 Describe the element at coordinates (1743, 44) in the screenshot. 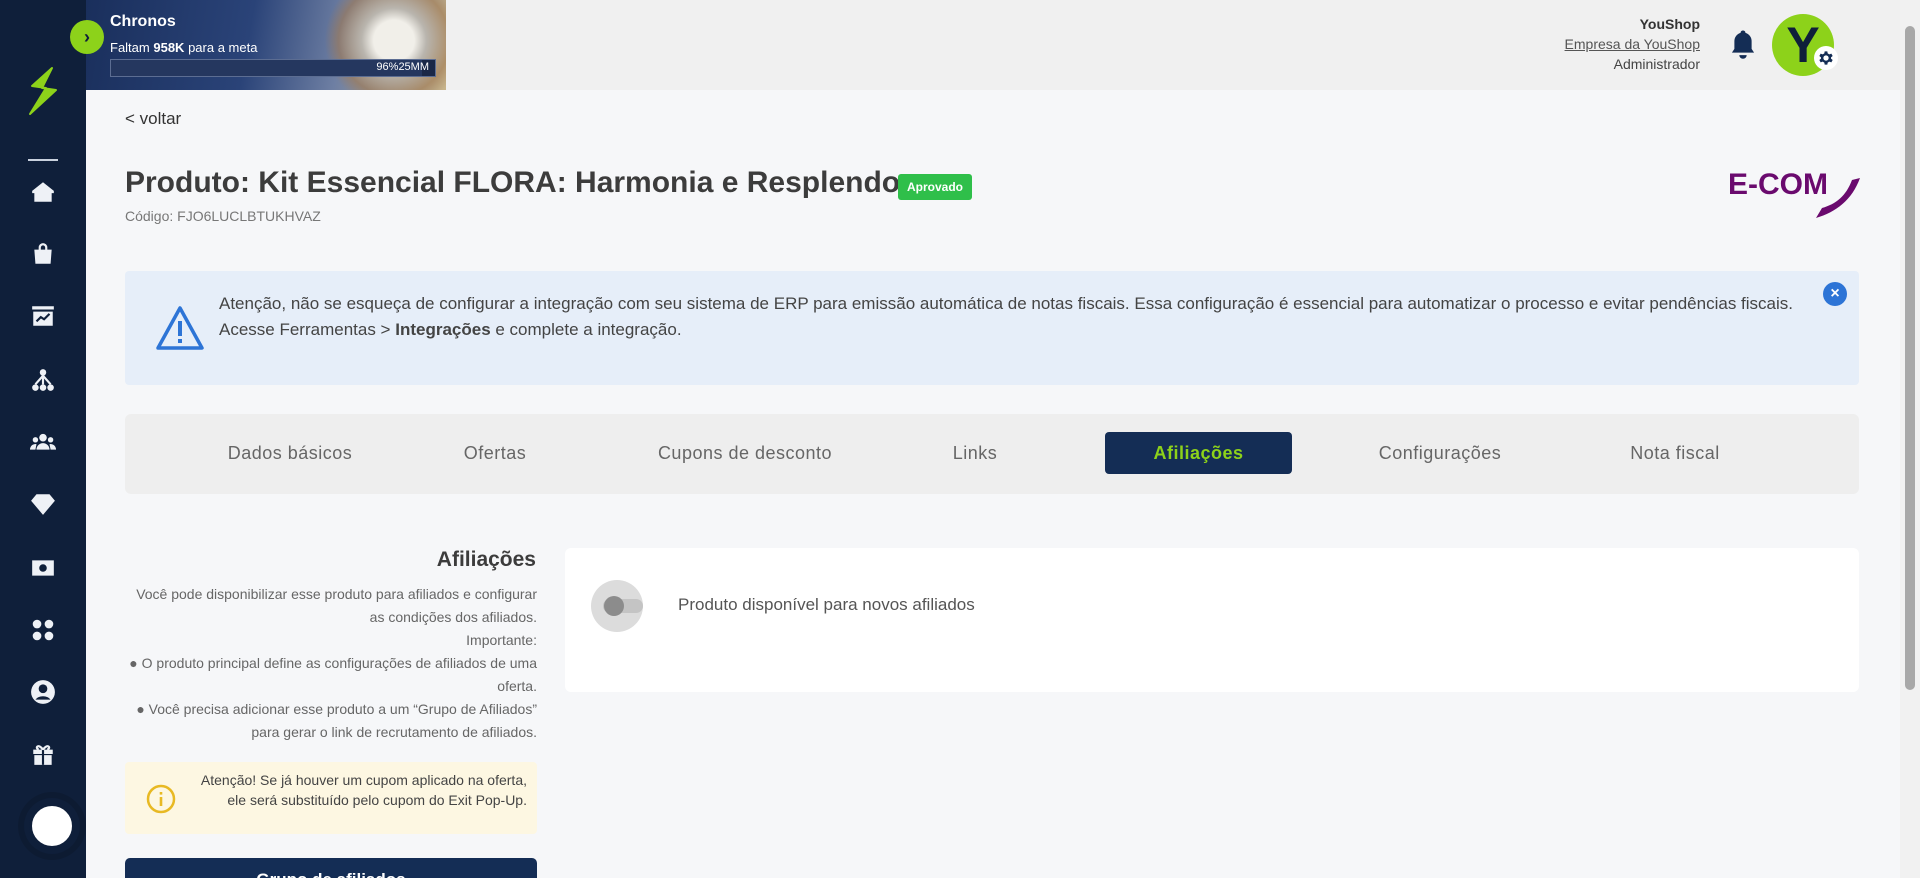

I see `bell-icon` at that location.